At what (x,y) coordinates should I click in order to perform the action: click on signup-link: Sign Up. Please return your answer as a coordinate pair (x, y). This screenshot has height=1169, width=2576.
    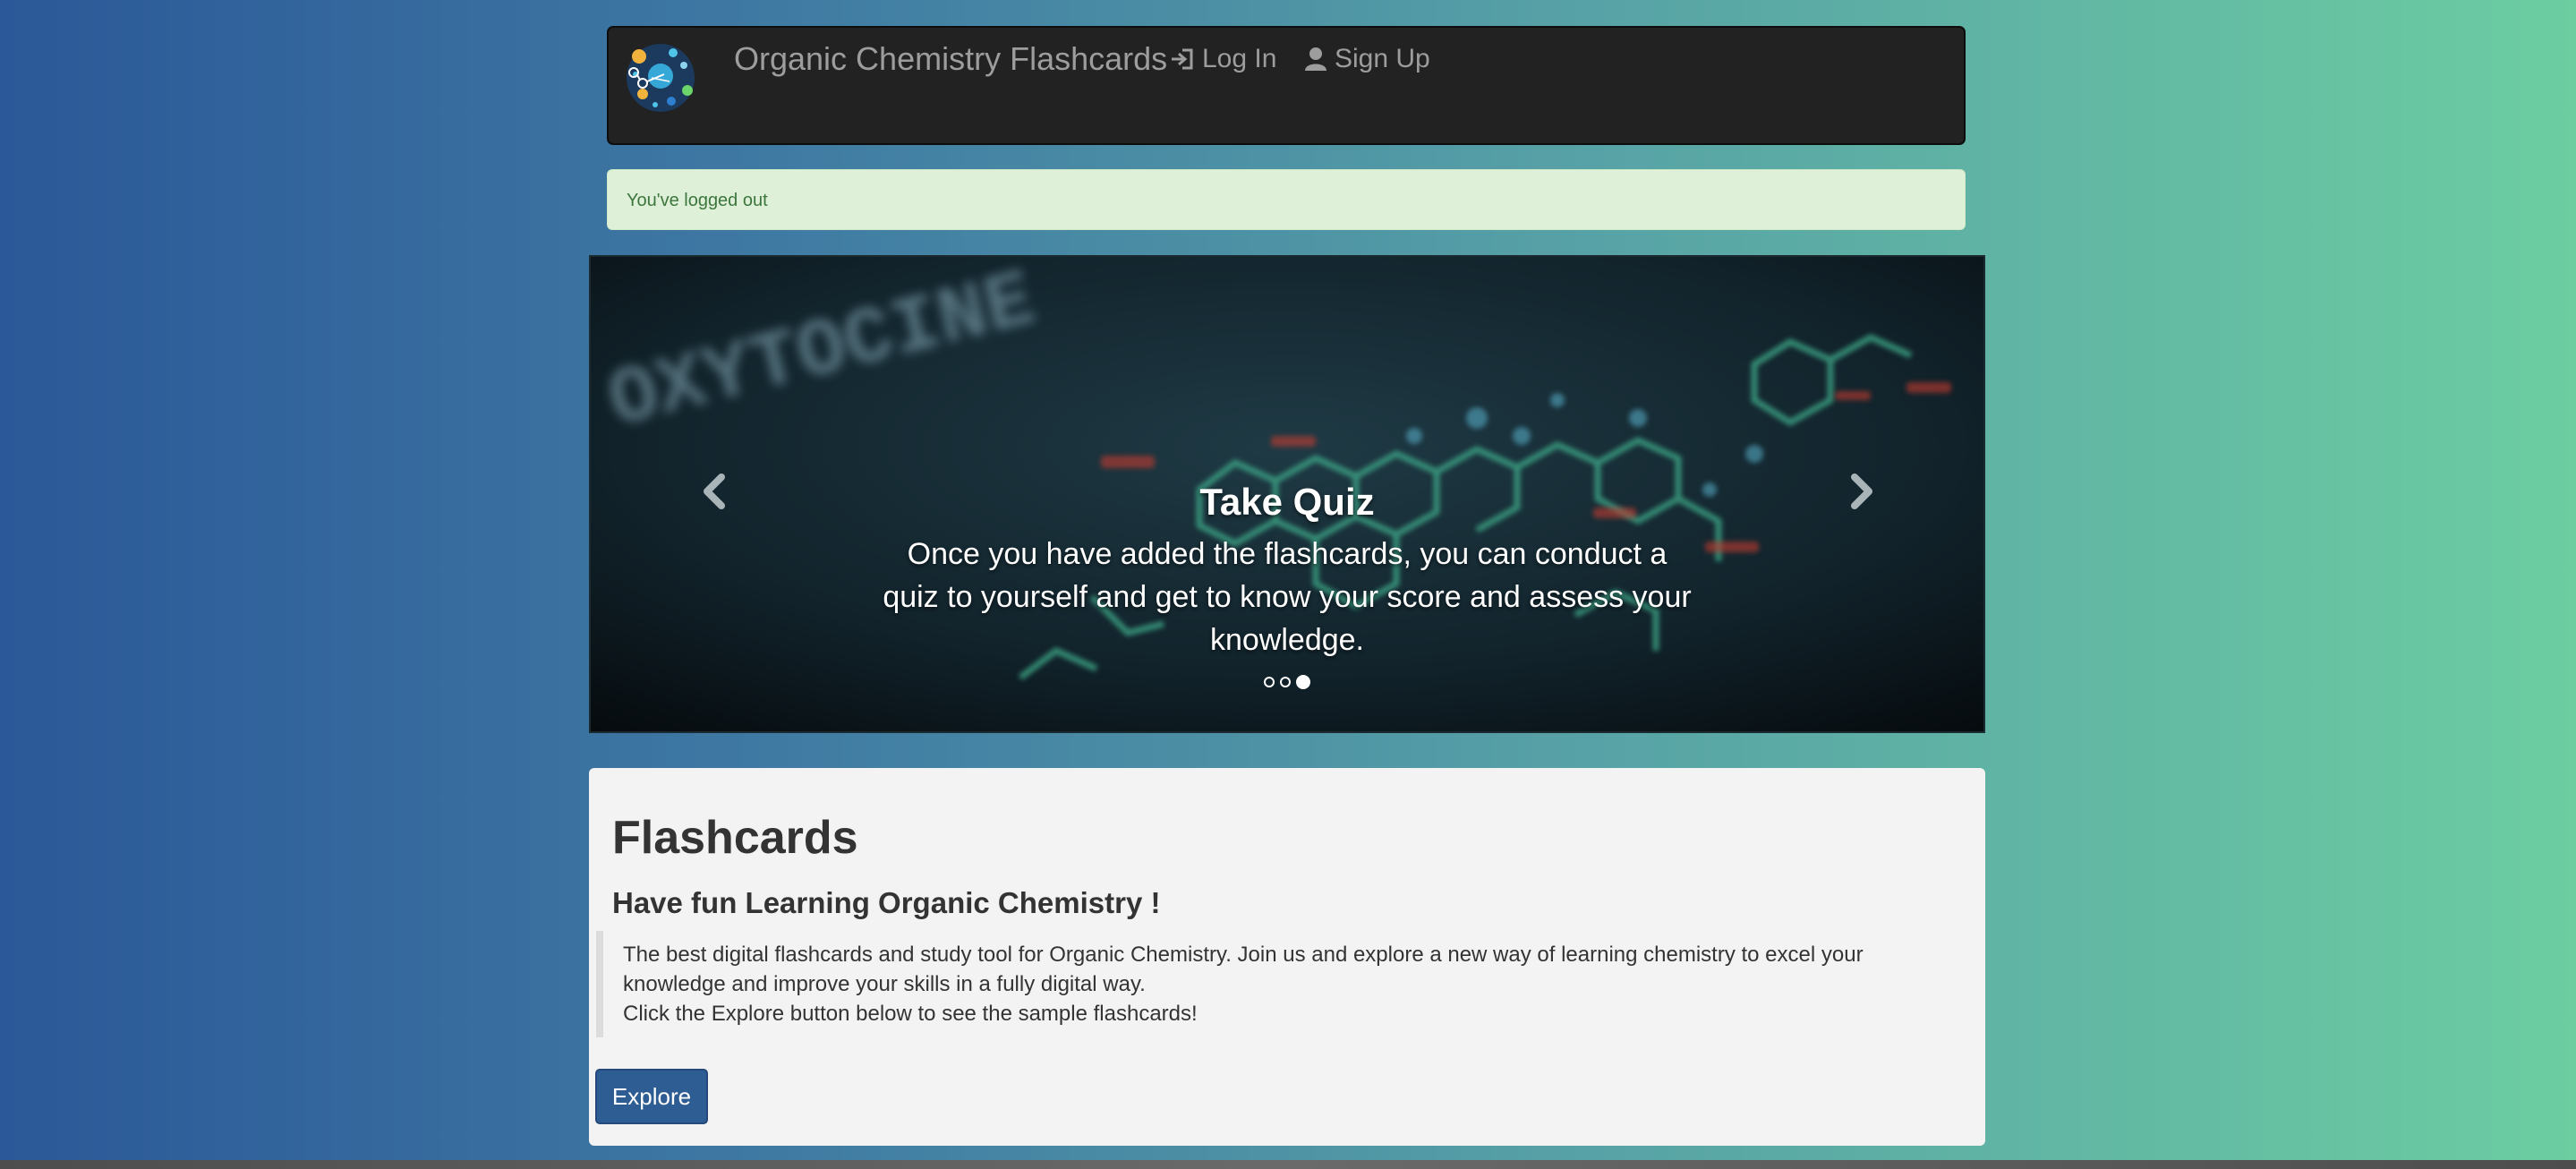
    Looking at the image, I should click on (1367, 59).